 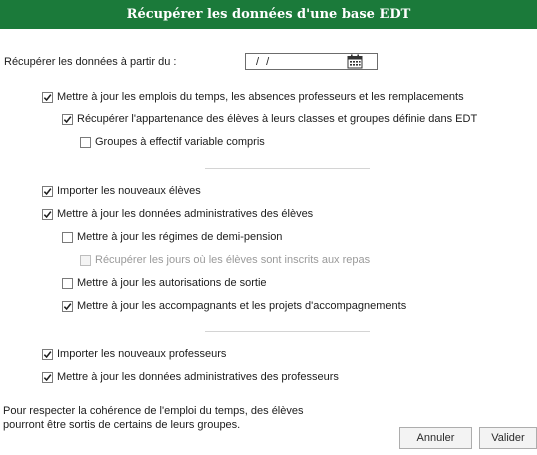 What do you see at coordinates (268, 14) in the screenshot?
I see `dialog-title: Récupérer les données d'une base EDT` at bounding box center [268, 14].